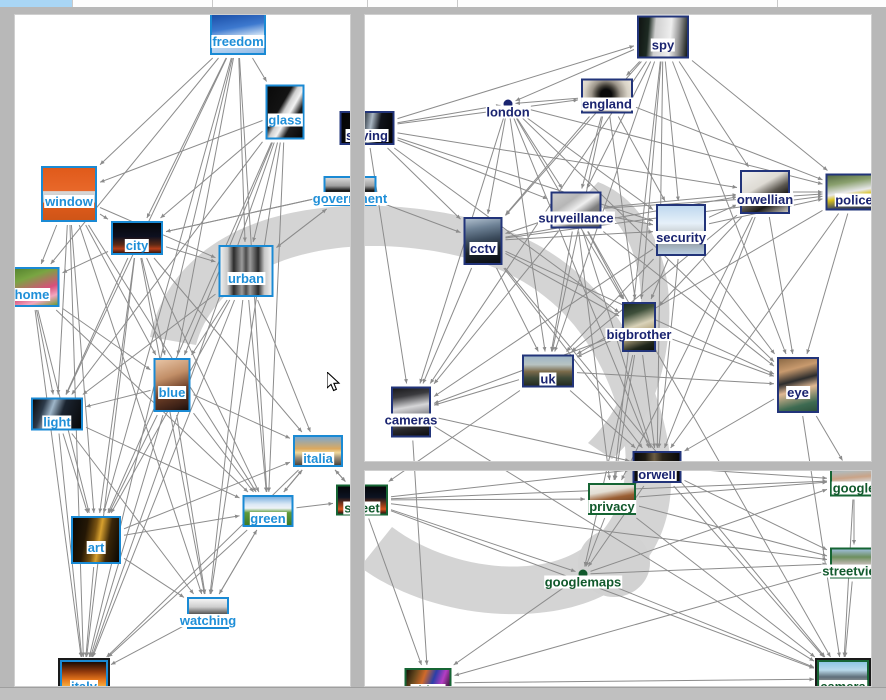  What do you see at coordinates (411, 419) in the screenshot?
I see `node-label-cameras: cameras` at bounding box center [411, 419].